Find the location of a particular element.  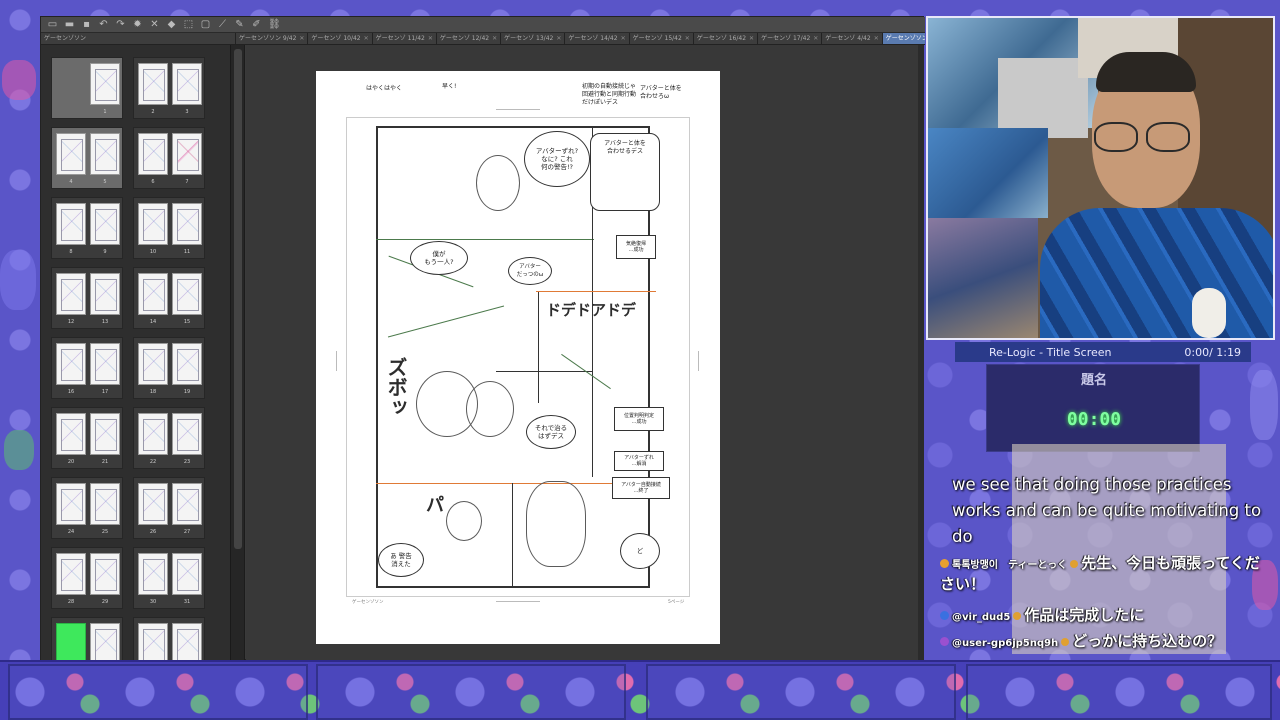

tab-document: ゲーセンゾ 15/42 ✕ is located at coordinates (661, 38).